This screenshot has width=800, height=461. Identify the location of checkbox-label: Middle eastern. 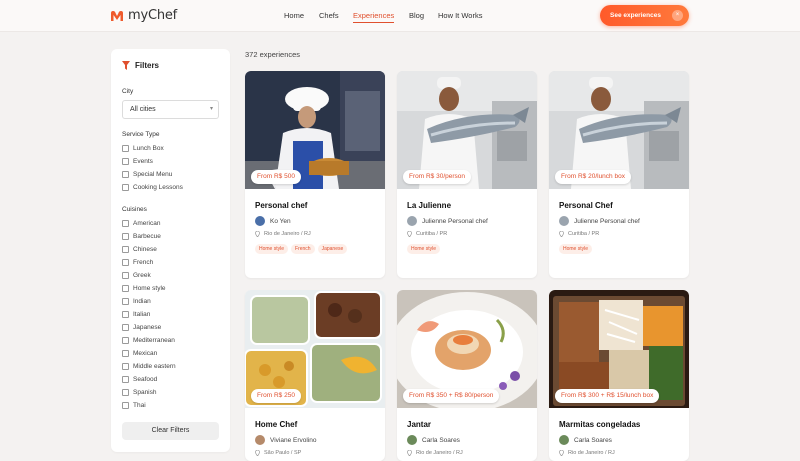
(154, 366).